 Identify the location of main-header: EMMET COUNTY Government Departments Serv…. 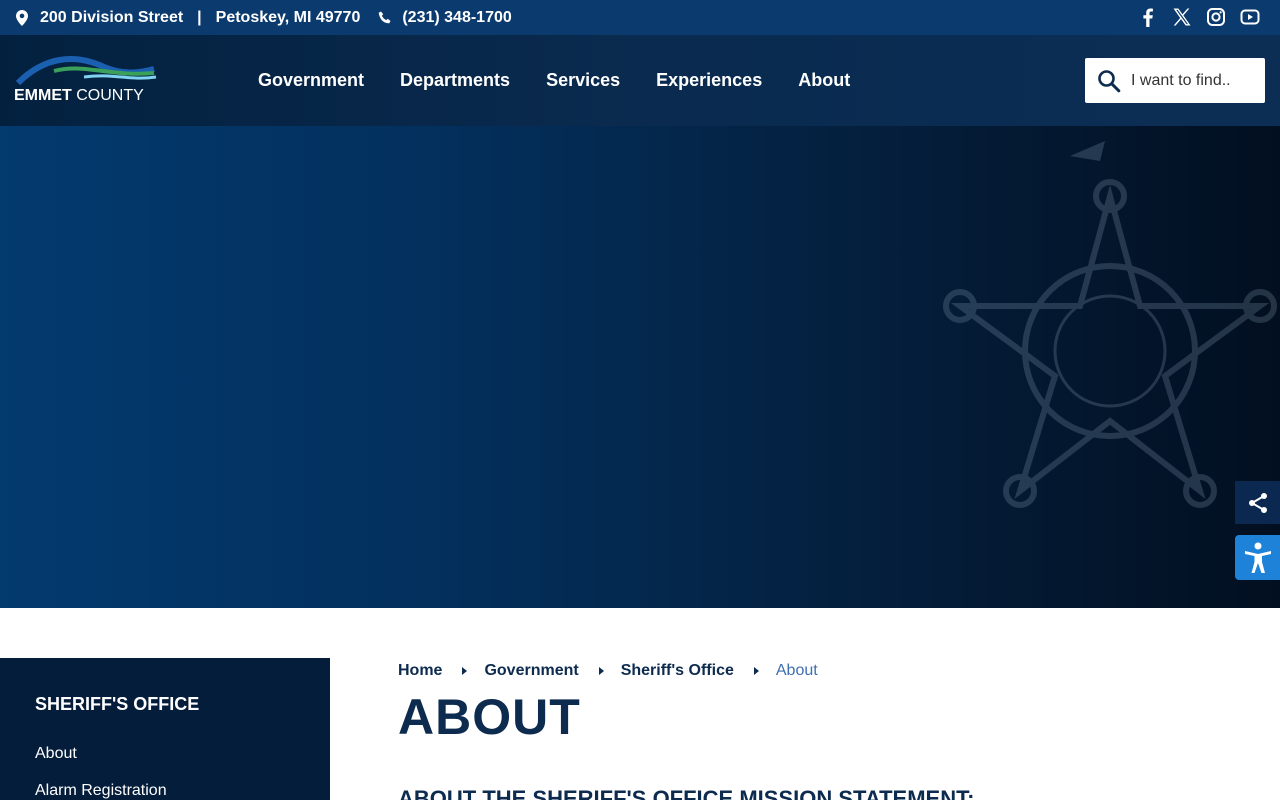
(640, 80).